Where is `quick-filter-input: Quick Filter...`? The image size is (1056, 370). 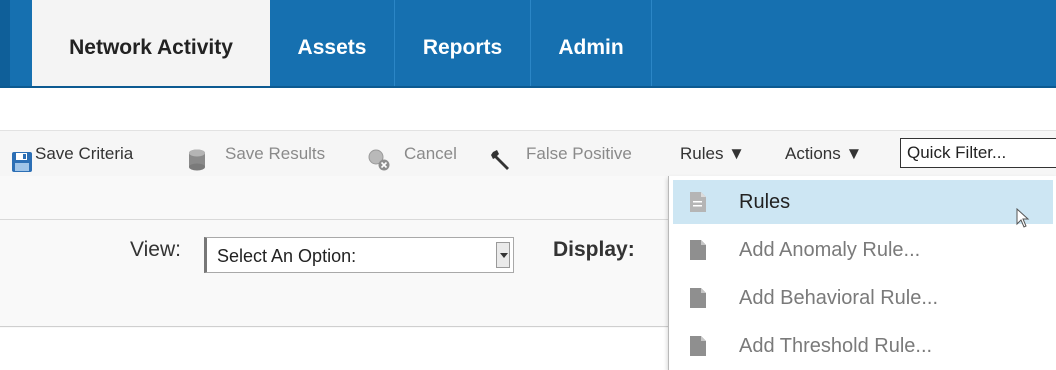 quick-filter-input: Quick Filter... is located at coordinates (978, 153).